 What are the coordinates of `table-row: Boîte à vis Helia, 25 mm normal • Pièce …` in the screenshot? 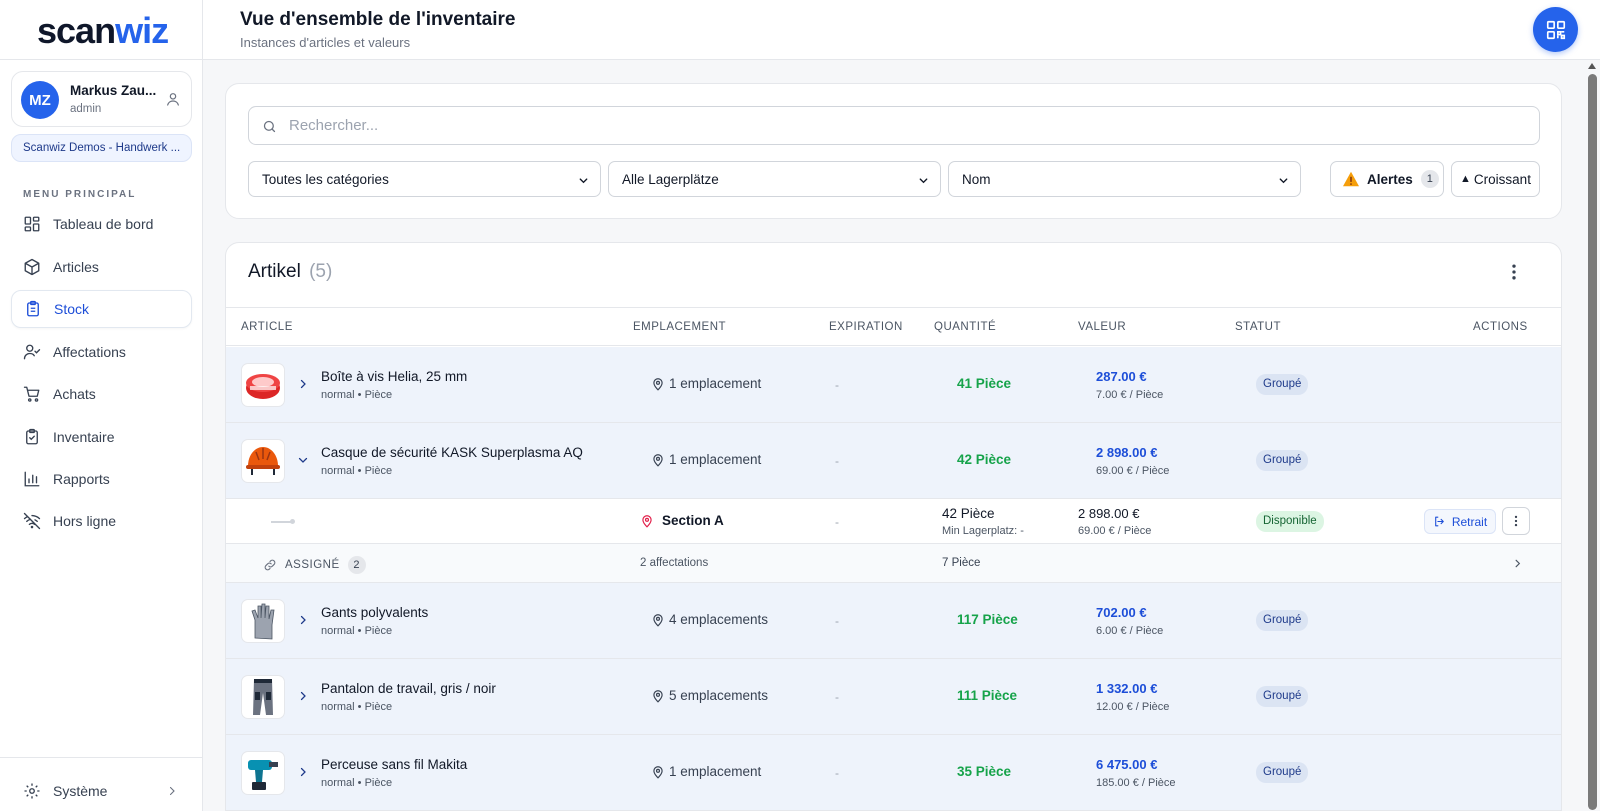 It's located at (893, 385).